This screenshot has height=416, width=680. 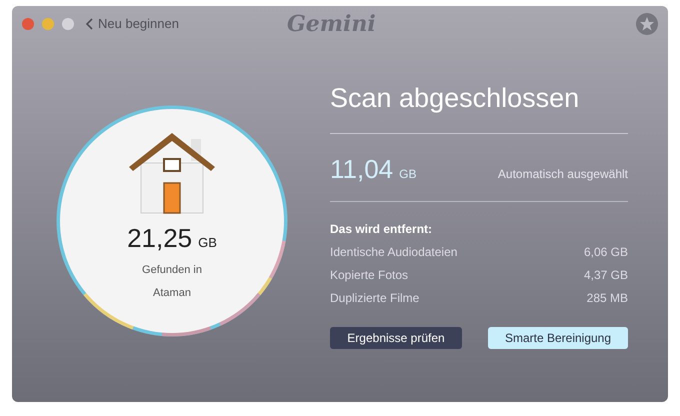 I want to click on chevron-left-icon, so click(x=90, y=24).